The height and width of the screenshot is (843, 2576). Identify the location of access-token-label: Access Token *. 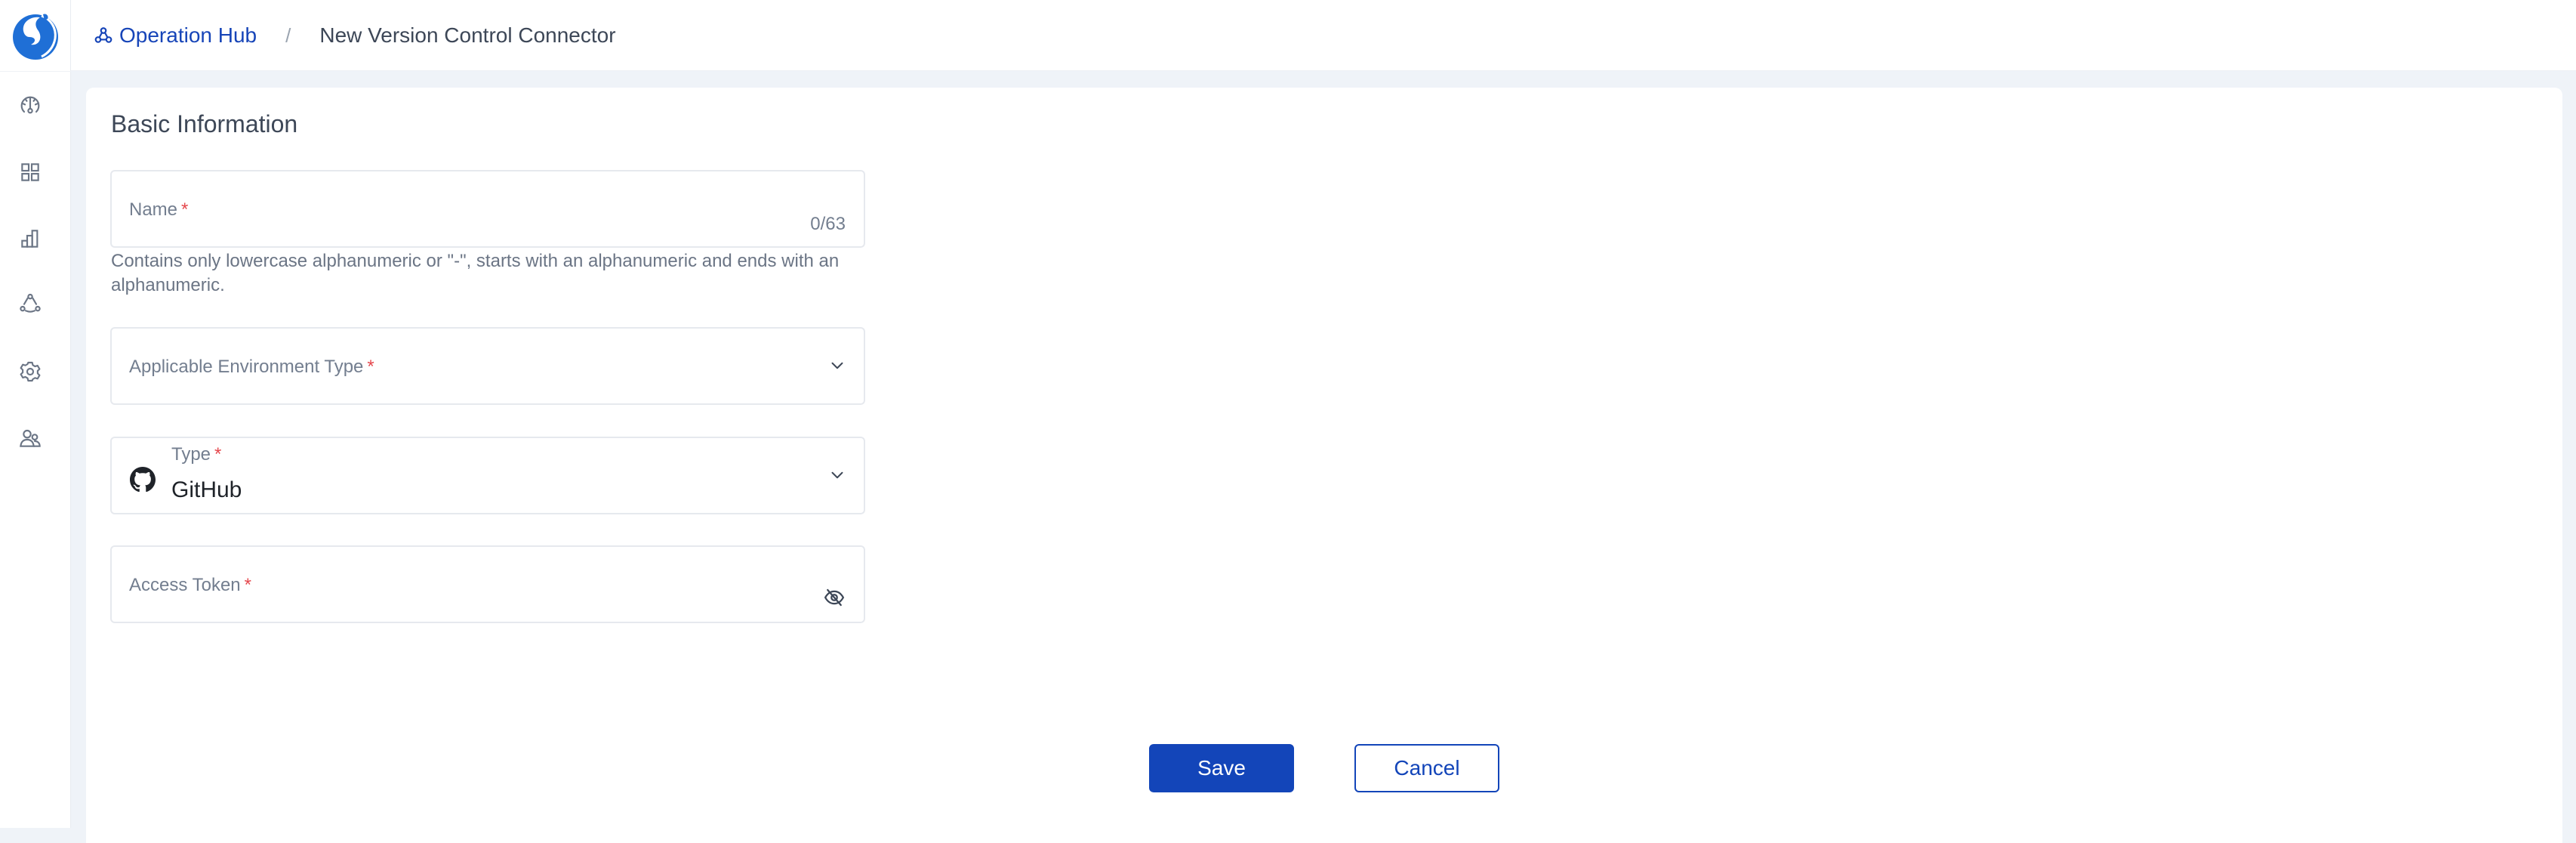
(190, 585).